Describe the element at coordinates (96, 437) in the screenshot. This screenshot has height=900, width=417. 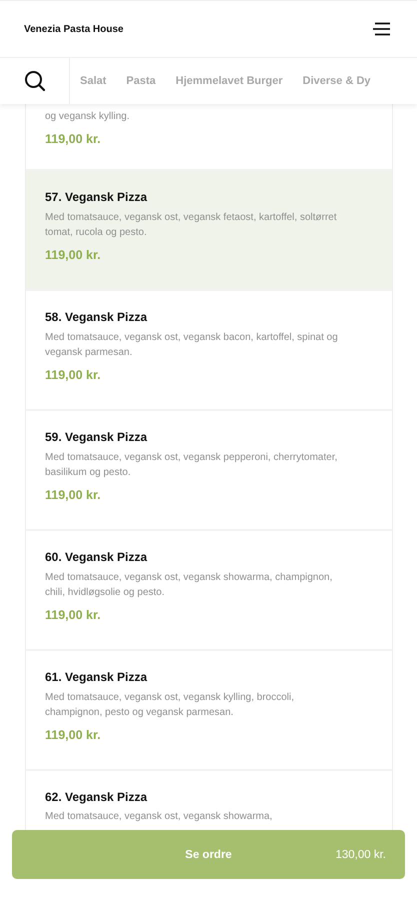
I see `item-title: 59. Vegansk Pizza` at that location.